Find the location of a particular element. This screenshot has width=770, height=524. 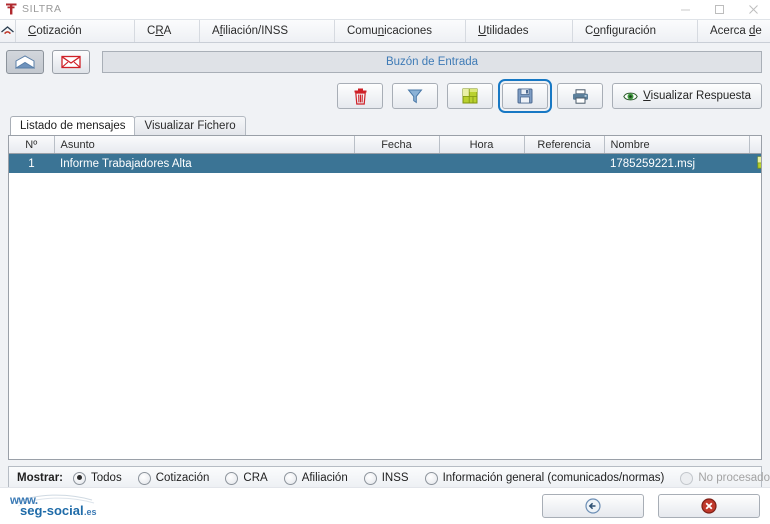

view-response-button: Visualizar Respuesta is located at coordinates (687, 96).